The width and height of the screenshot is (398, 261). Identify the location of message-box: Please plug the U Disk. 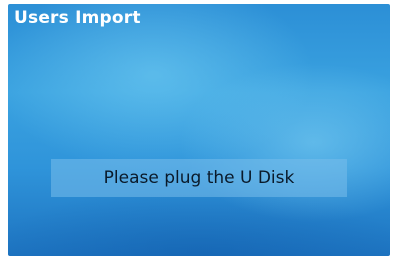
(199, 178).